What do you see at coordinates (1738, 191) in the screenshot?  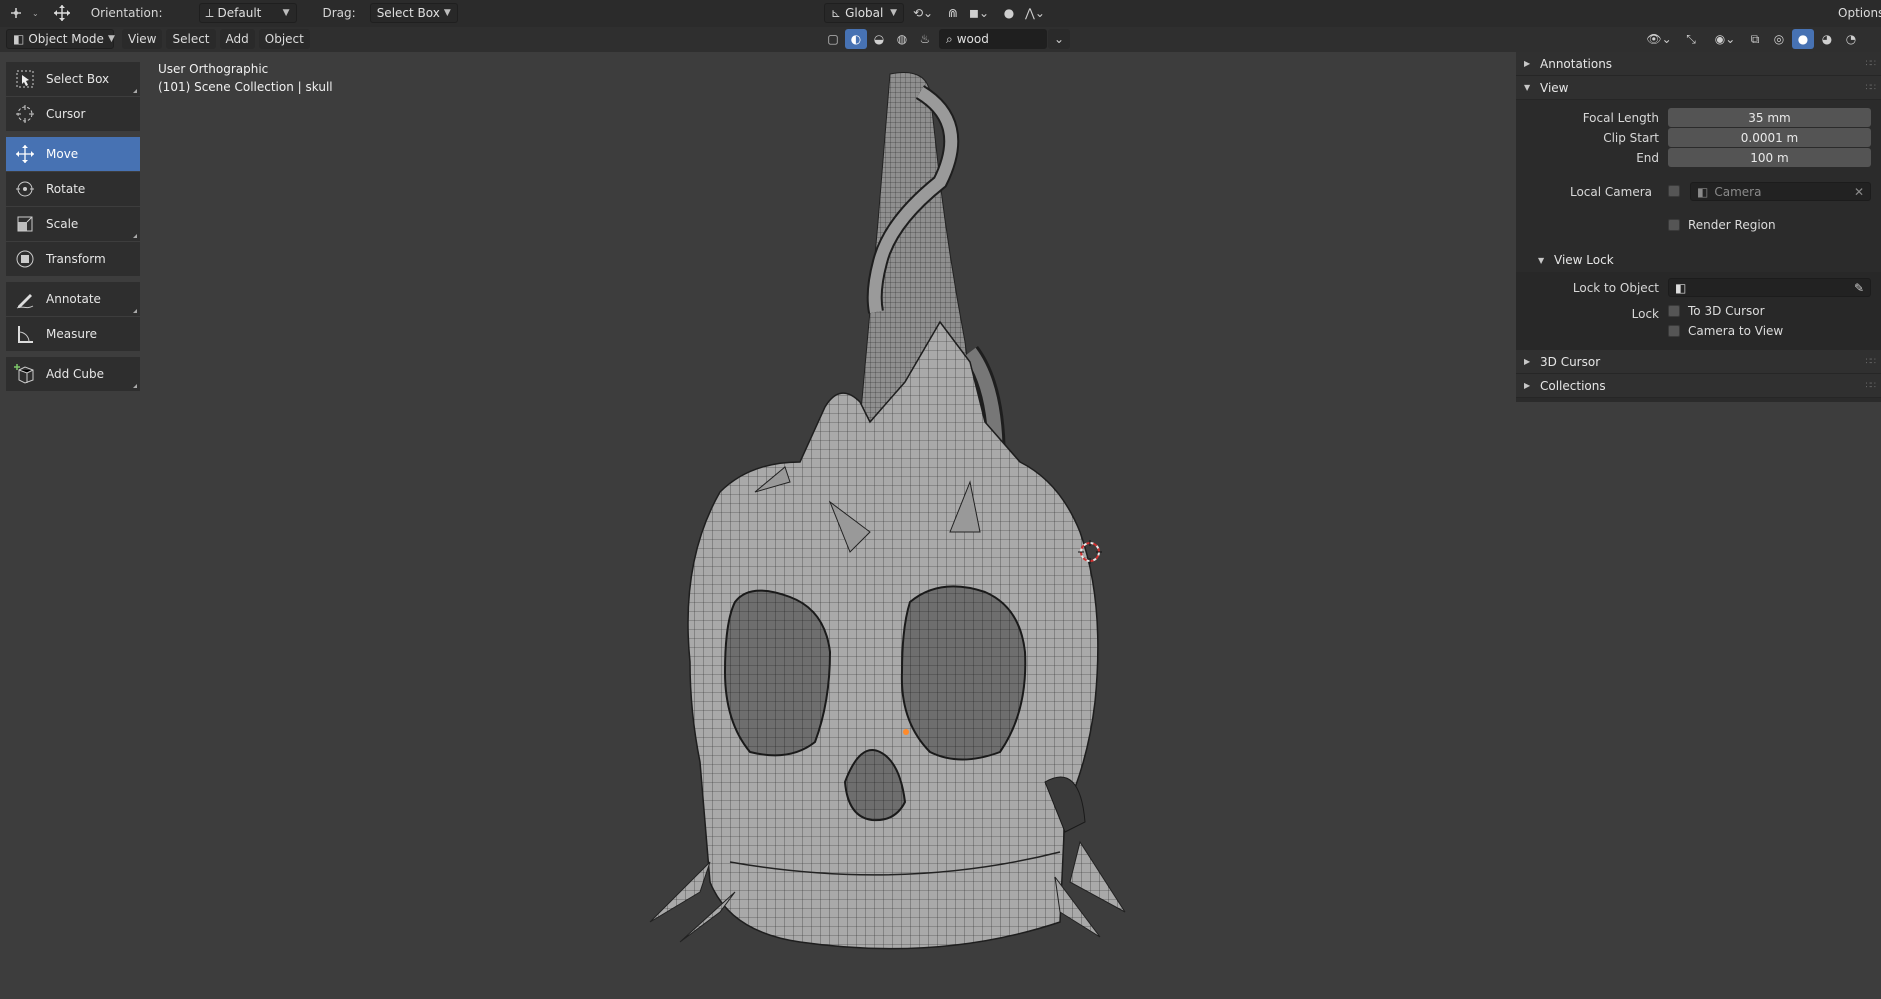 I see `local-camera-placeholder: Camera` at bounding box center [1738, 191].